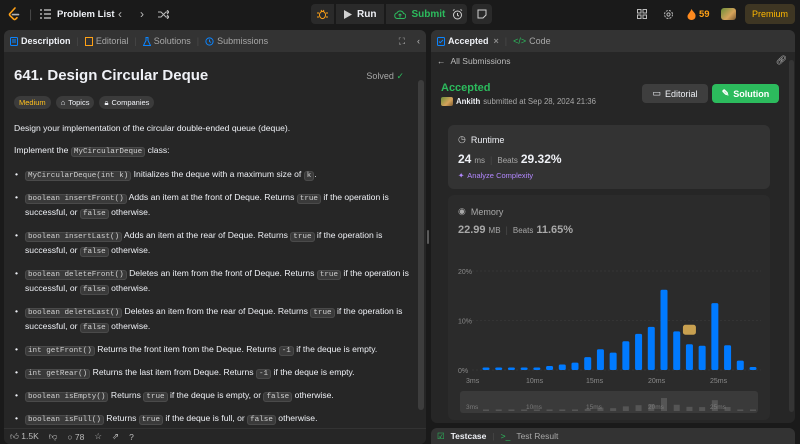  Describe the element at coordinates (172, 41) in the screenshot. I see `tab-solutions-label: Solutions` at that location.